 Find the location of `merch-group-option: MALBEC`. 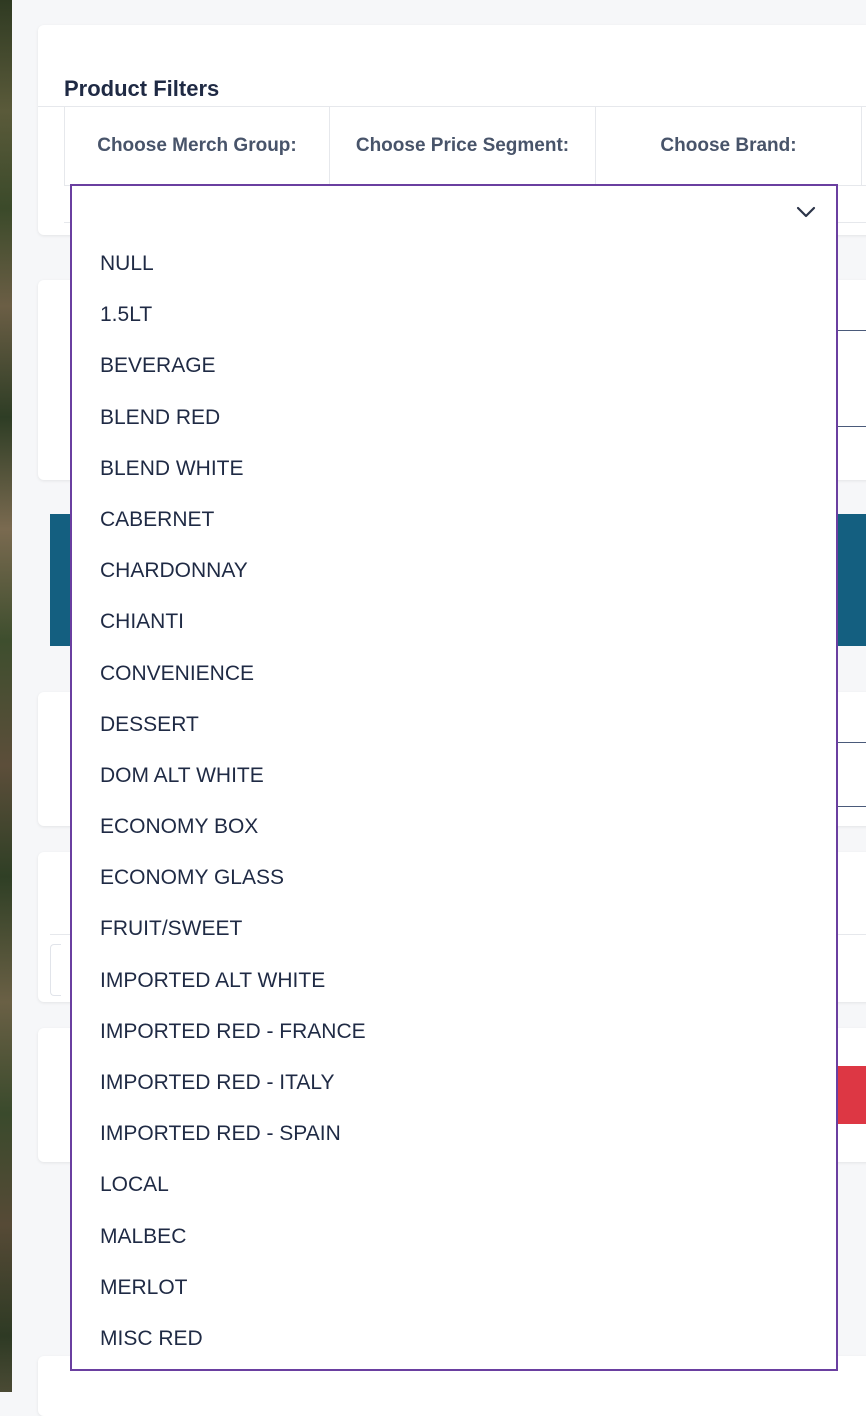

merch-group-option: MALBEC is located at coordinates (454, 1236).